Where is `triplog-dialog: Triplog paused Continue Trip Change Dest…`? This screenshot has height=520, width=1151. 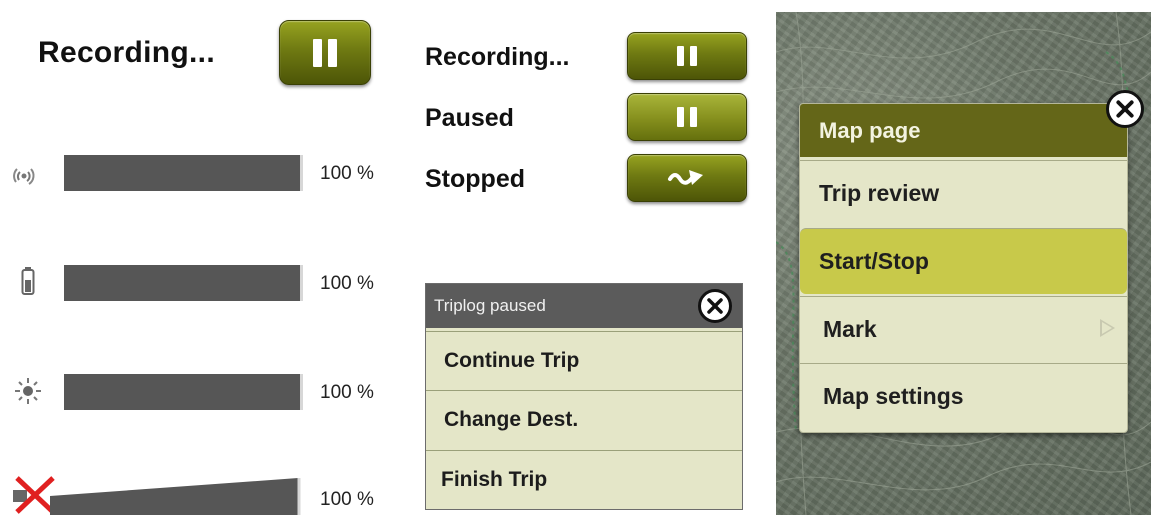 triplog-dialog: Triplog paused Continue Trip Change Dest… is located at coordinates (584, 396).